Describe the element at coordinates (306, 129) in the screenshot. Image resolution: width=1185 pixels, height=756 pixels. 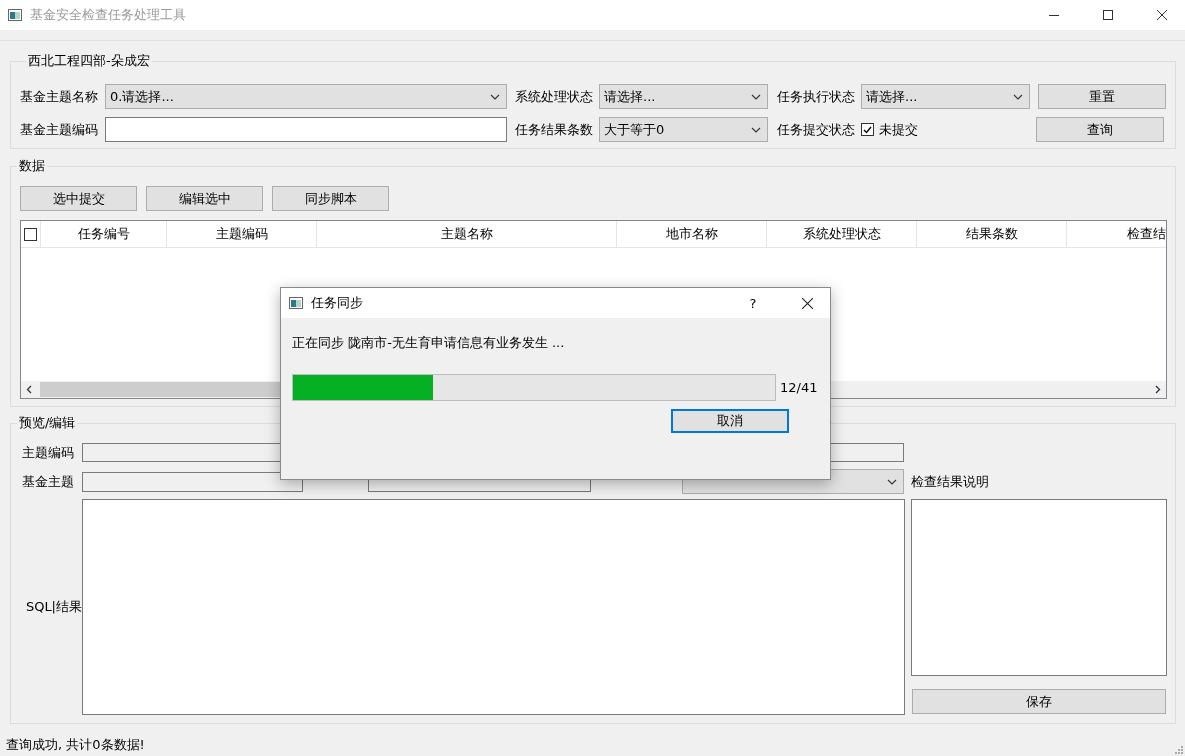
I see `theme-code-field` at that location.